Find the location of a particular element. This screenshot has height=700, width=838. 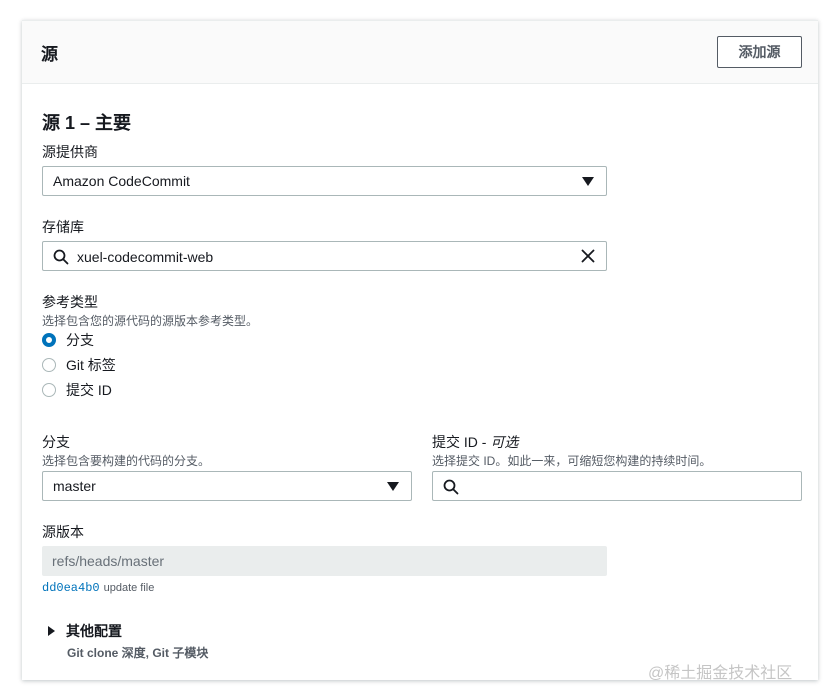

radio-option-commit-id: 提交 ID is located at coordinates (77, 390).